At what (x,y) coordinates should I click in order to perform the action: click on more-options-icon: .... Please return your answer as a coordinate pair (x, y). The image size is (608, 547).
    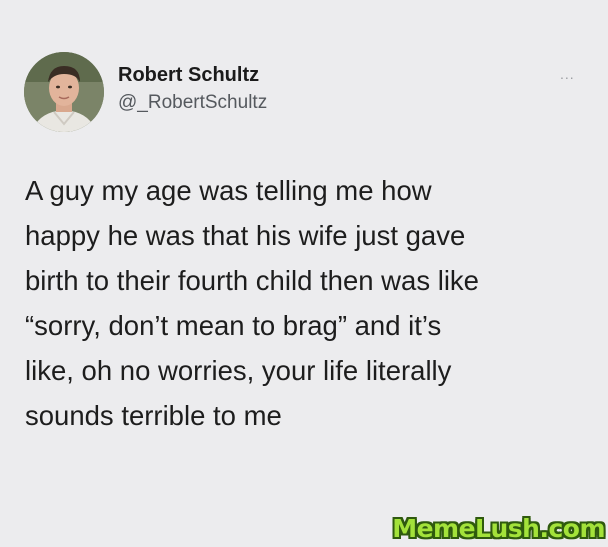
    Looking at the image, I should click on (567, 74).